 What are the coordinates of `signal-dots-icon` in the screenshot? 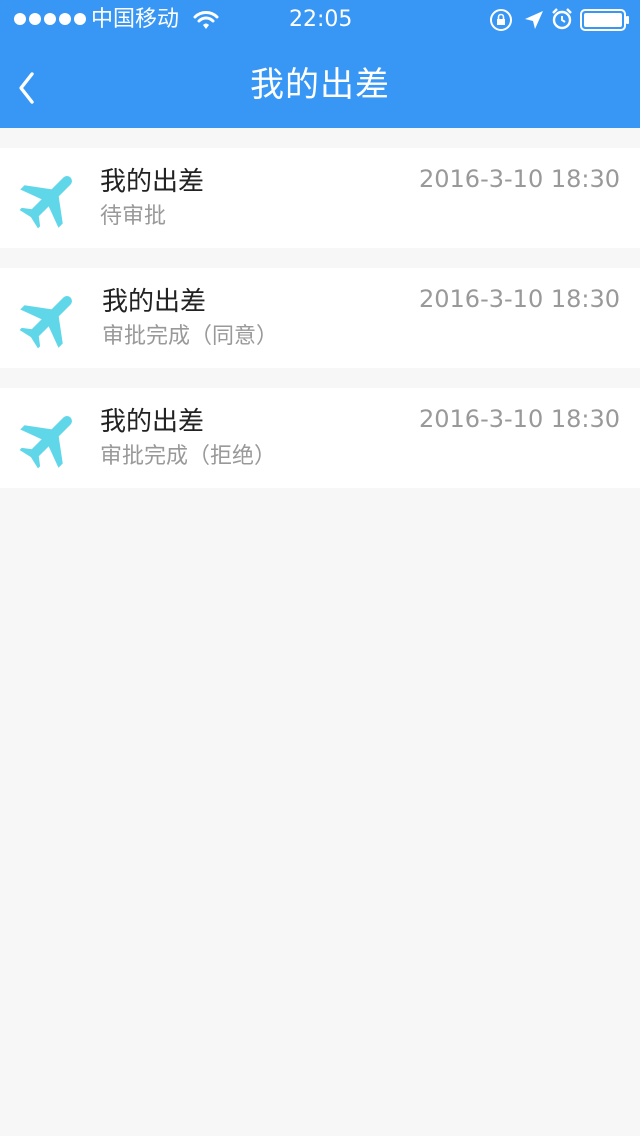 It's located at (50, 19).